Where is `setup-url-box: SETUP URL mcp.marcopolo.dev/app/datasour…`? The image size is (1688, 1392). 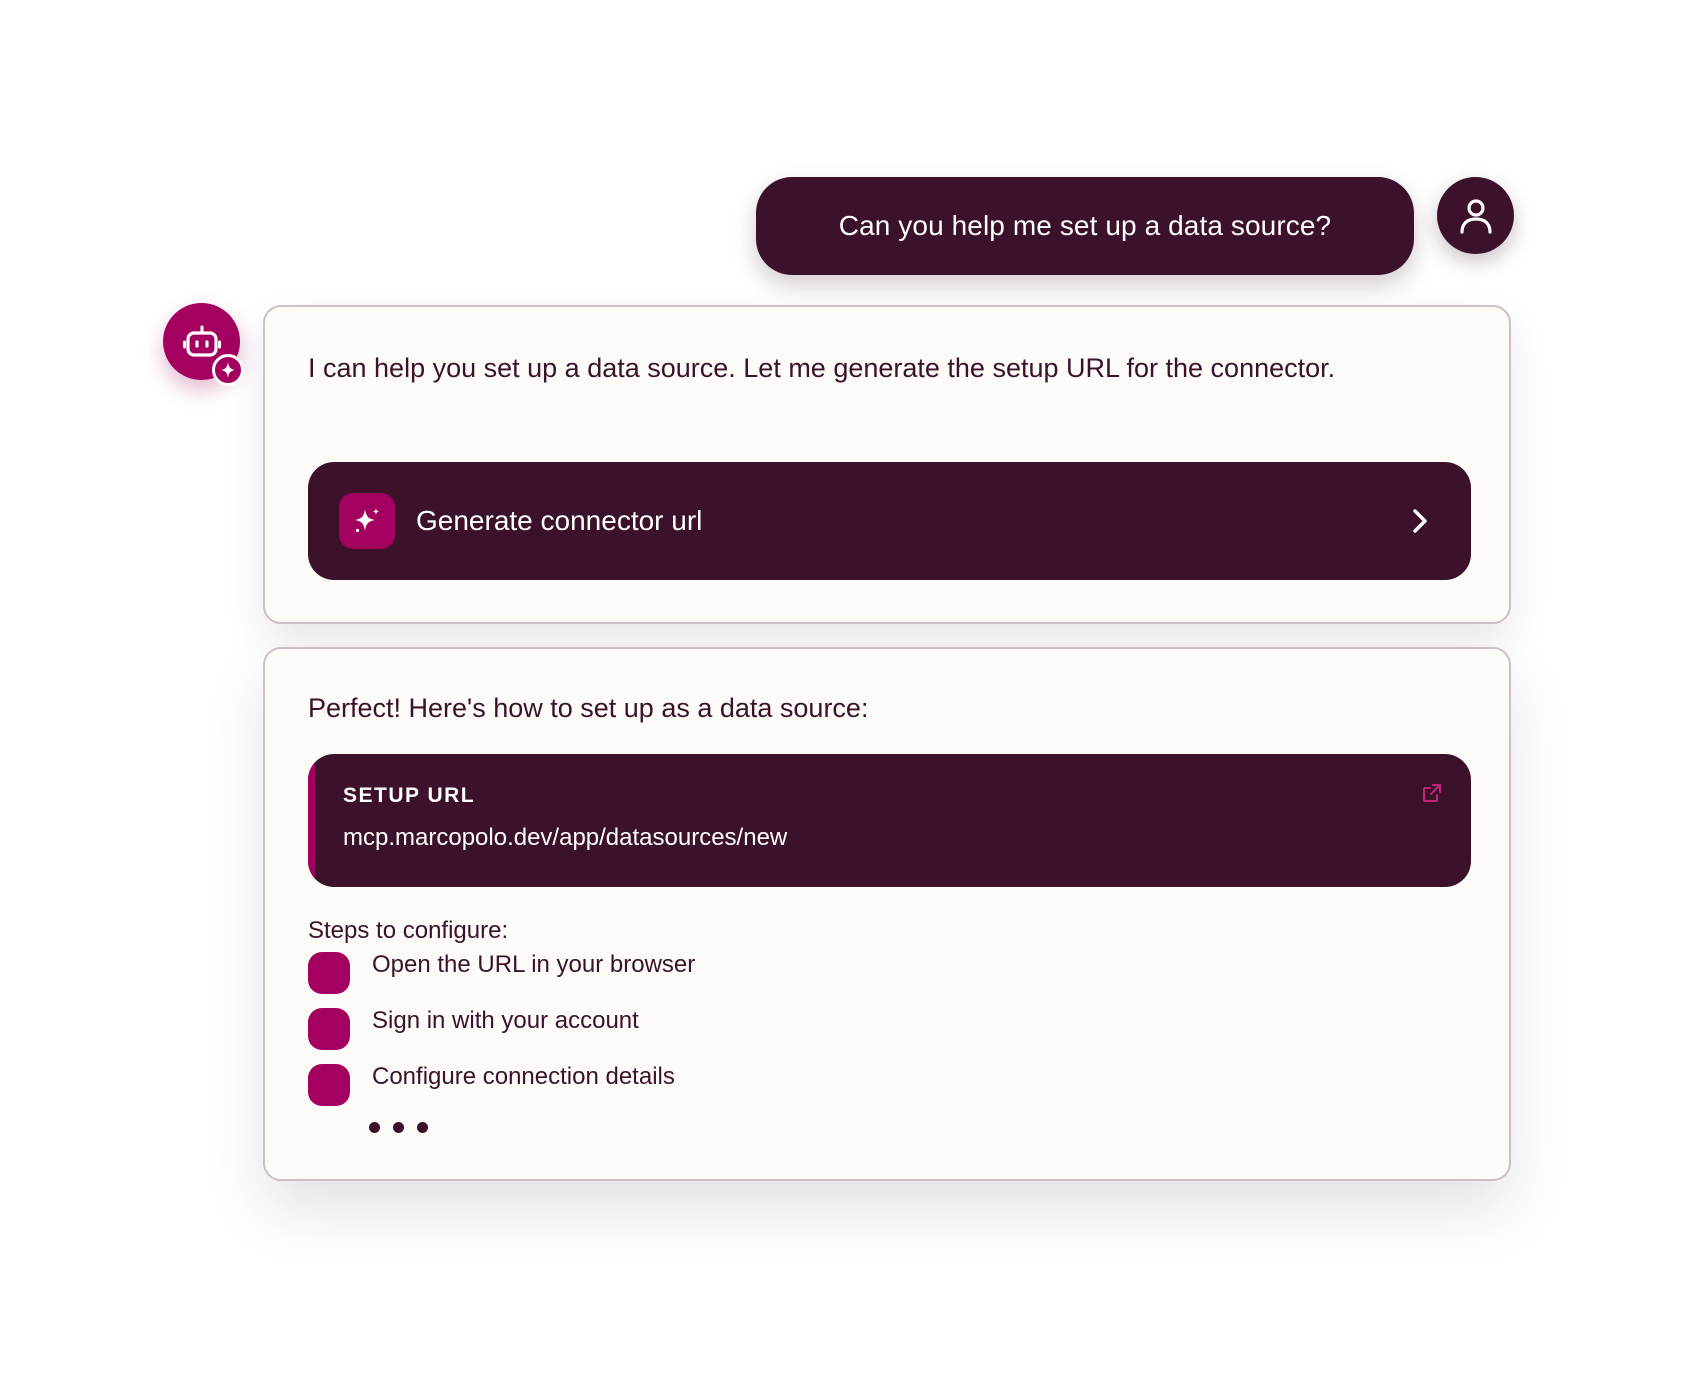
setup-url-box: SETUP URL mcp.marcopolo.dev/app/datasour… is located at coordinates (889, 820).